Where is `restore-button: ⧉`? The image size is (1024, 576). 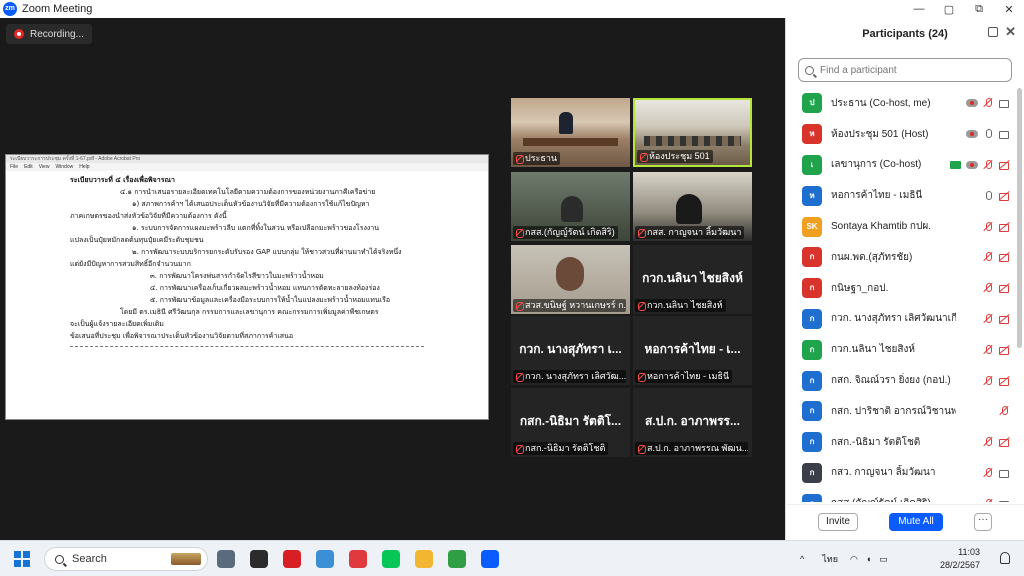
restore-button: ⧉ is located at coordinates (979, 9).